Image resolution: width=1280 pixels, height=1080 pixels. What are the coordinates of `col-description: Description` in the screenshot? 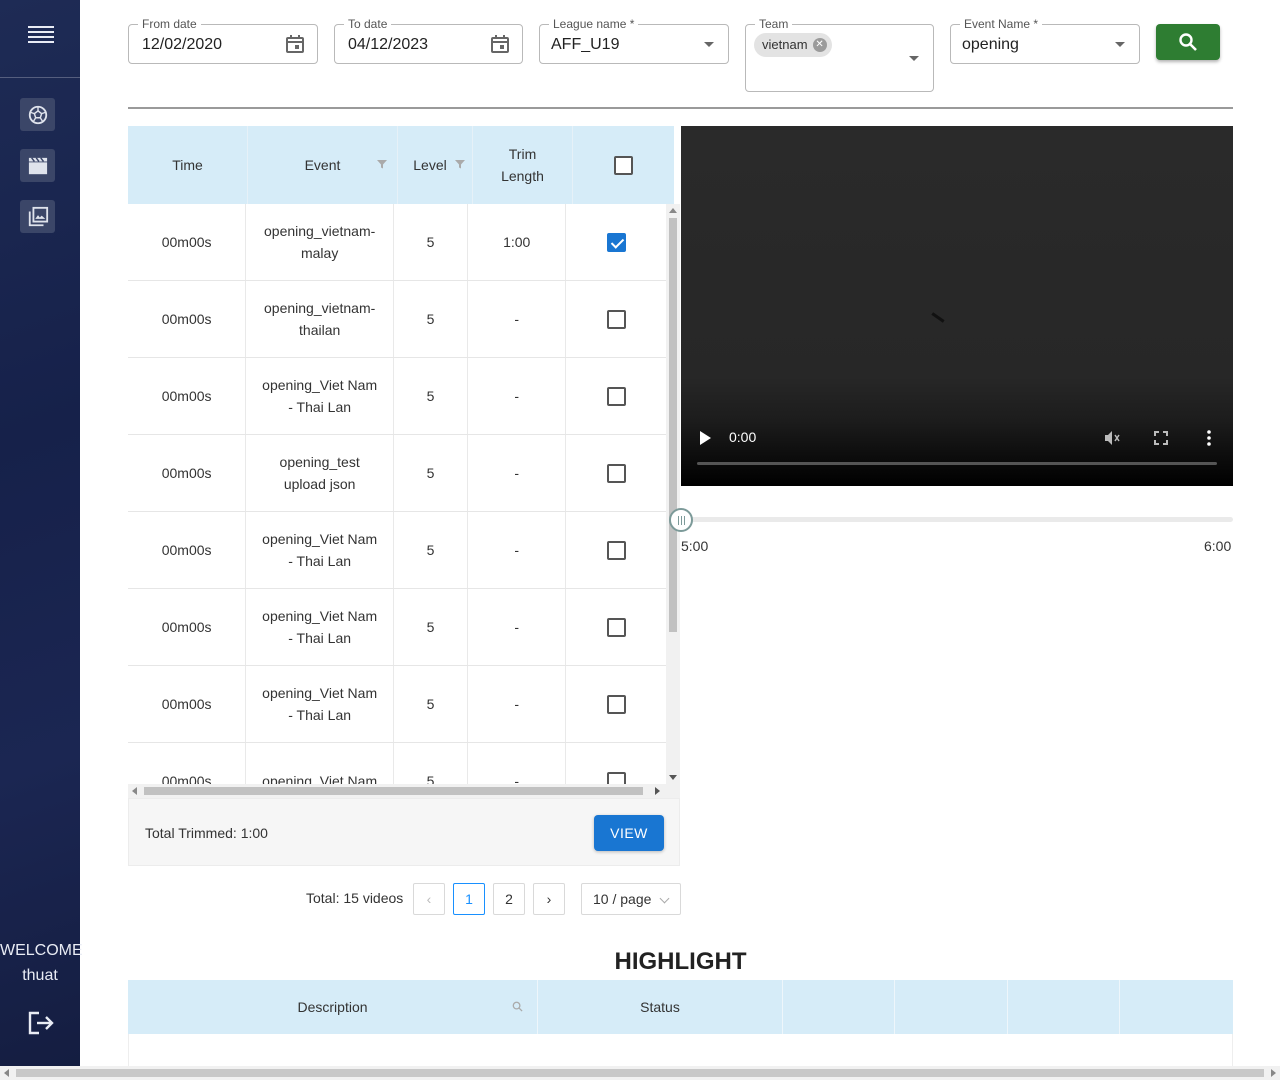 It's located at (333, 1007).